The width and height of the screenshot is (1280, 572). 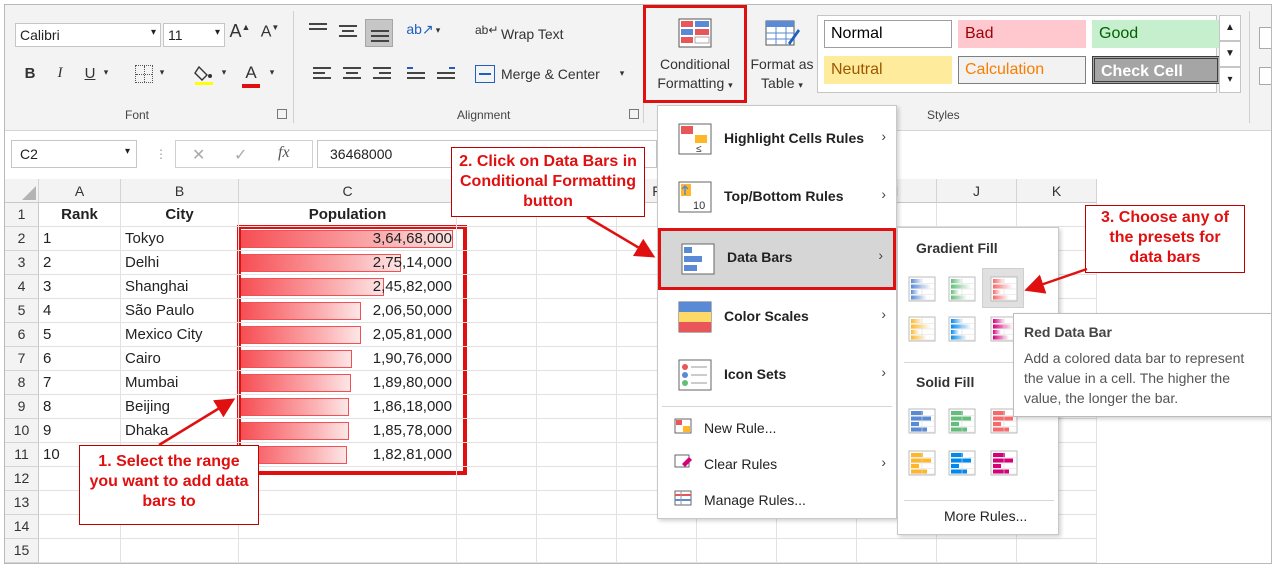 I want to click on column-header-j: J, so click(x=977, y=191).